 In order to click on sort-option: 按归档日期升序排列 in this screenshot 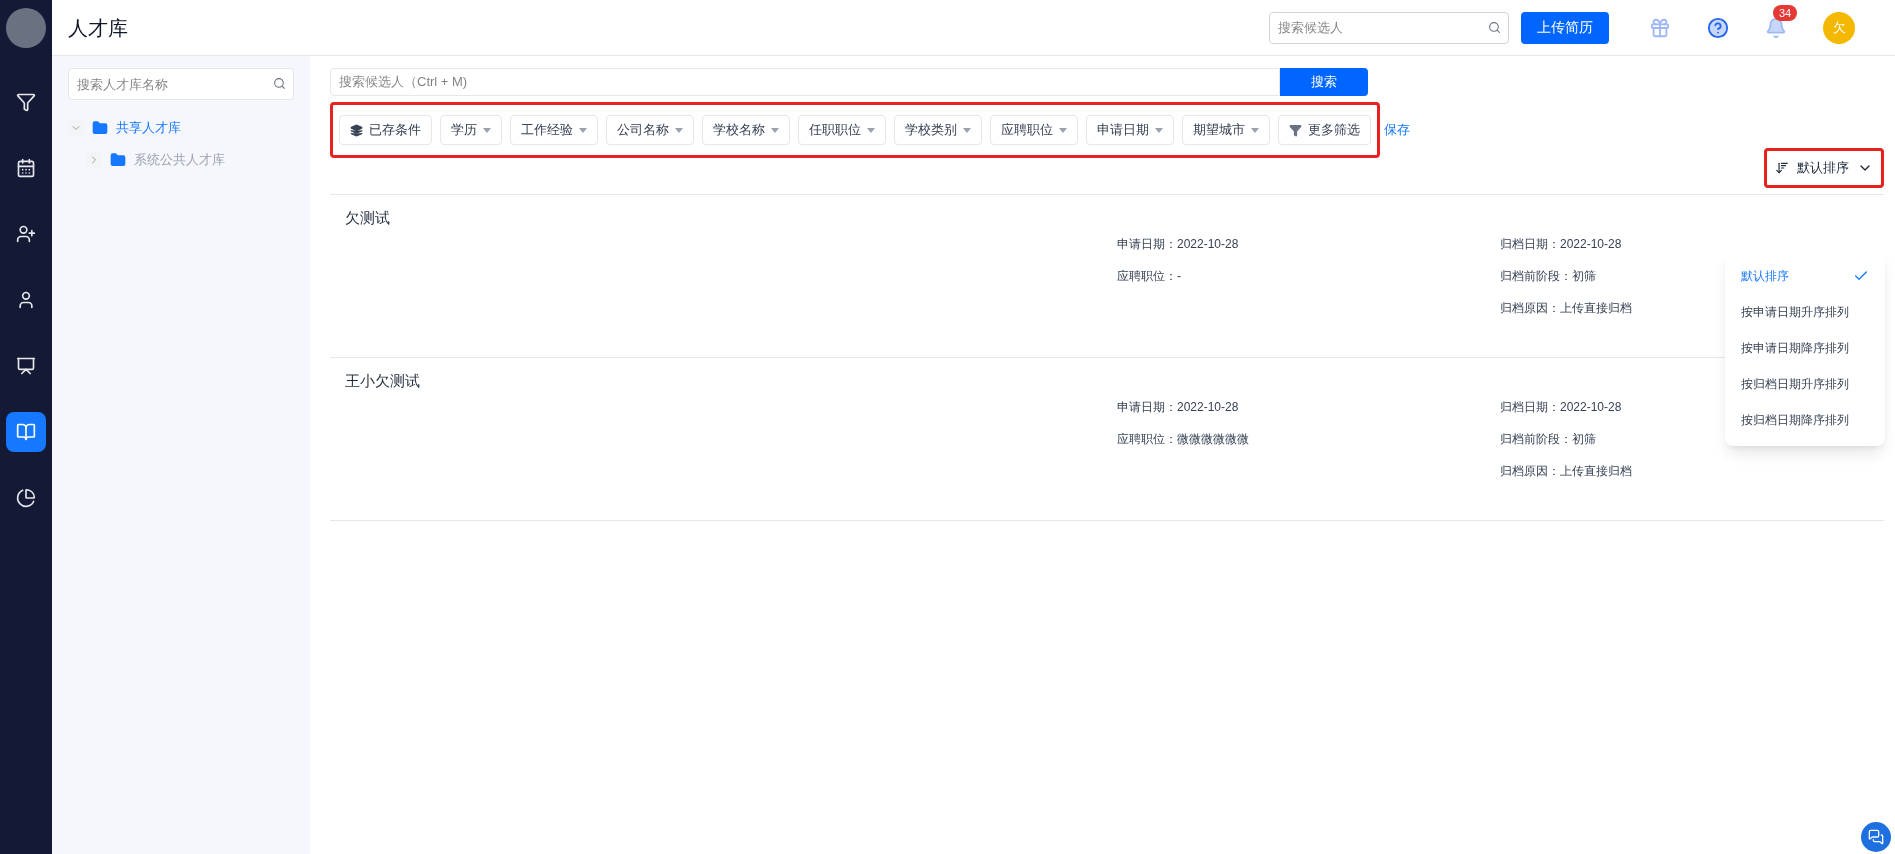, I will do `click(1805, 384)`.